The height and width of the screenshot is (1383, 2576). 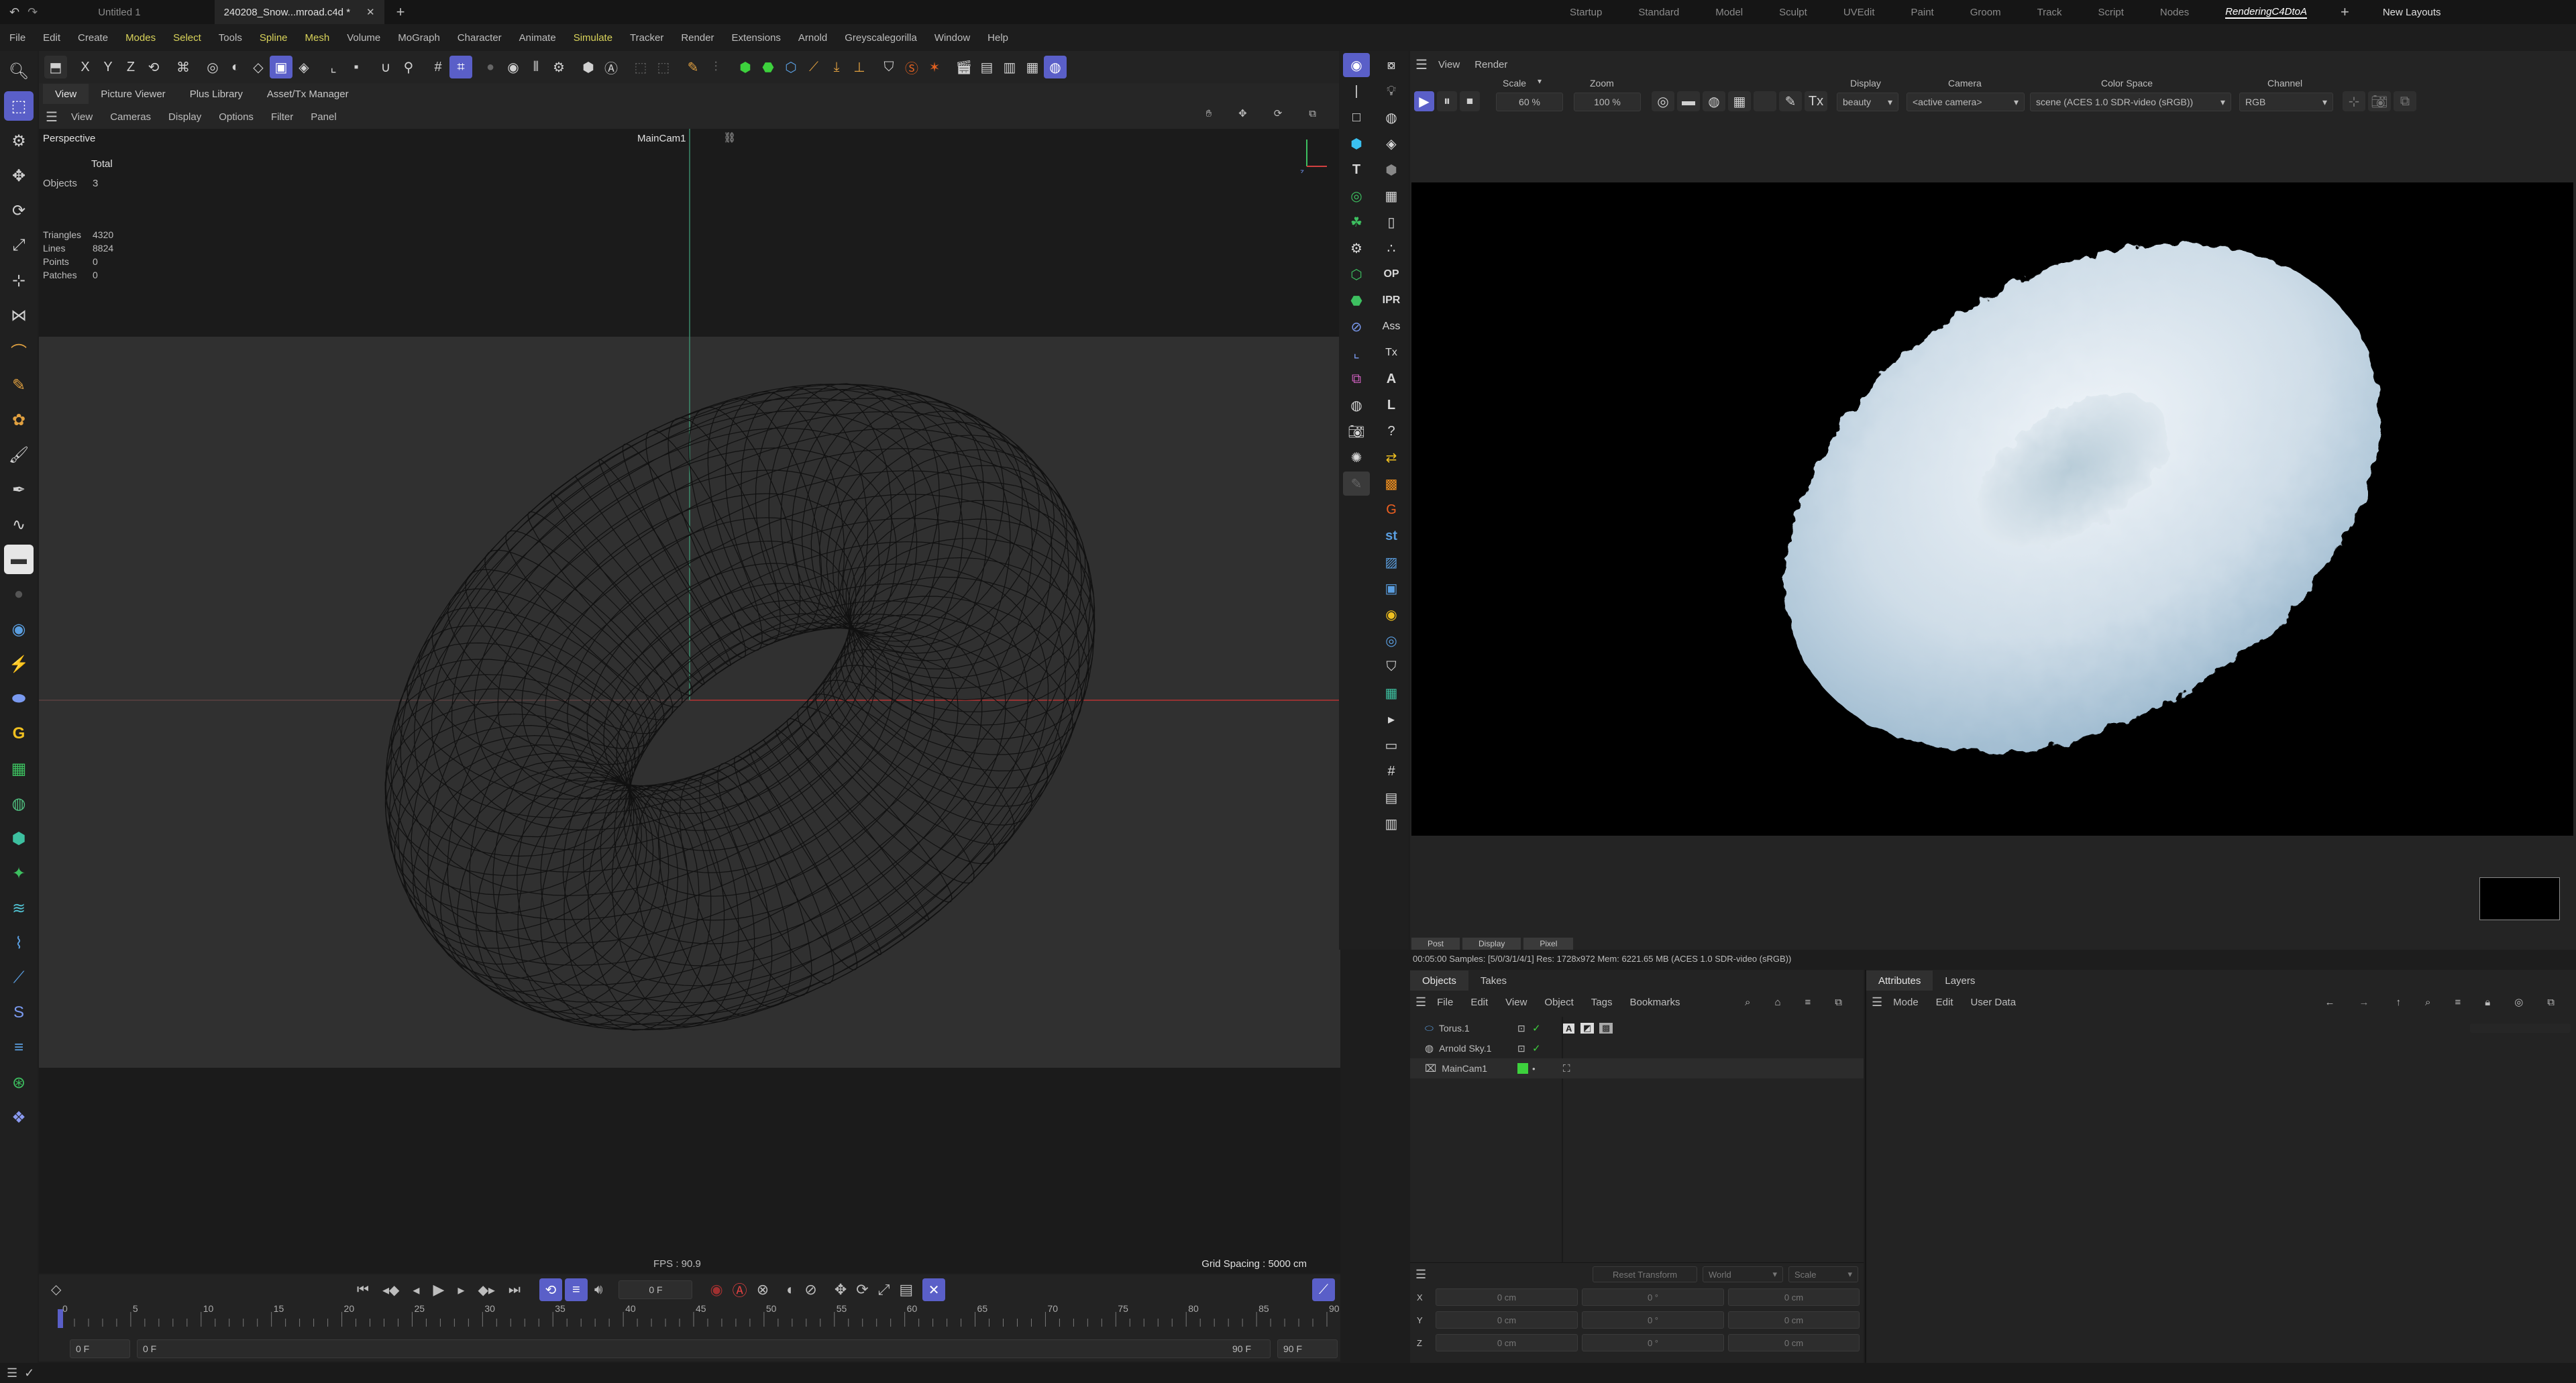 What do you see at coordinates (1688, 101) in the screenshot?
I see `crop-icon: ▬` at bounding box center [1688, 101].